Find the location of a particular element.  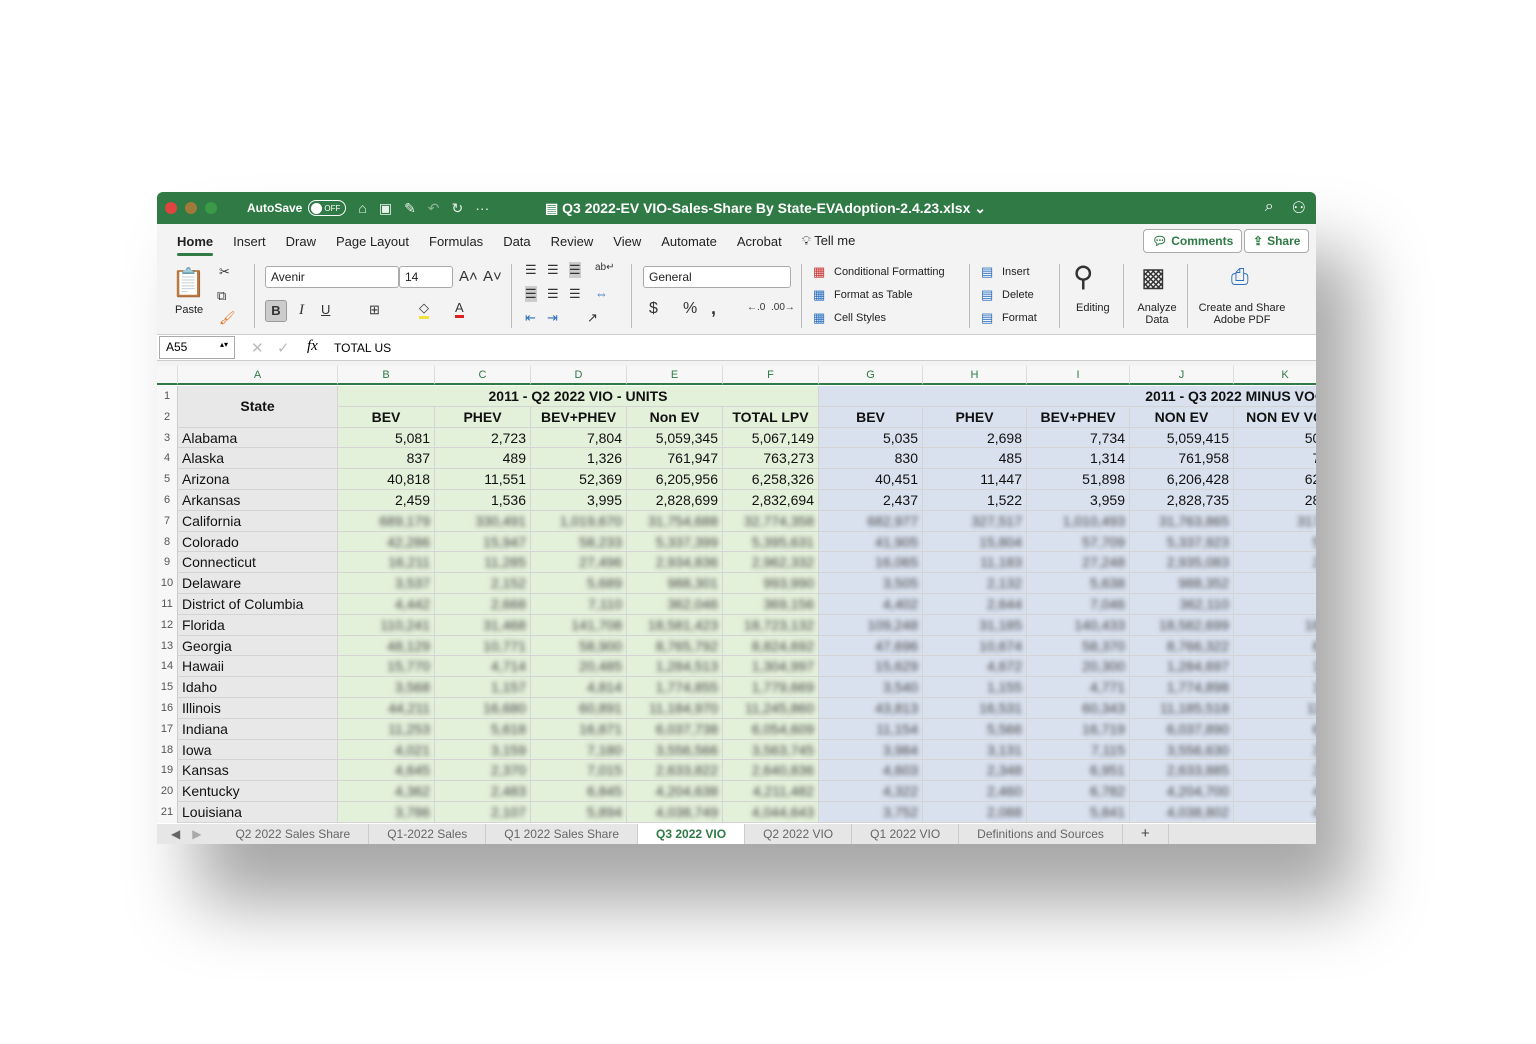

tell-me: 💡︎ Tell me is located at coordinates (829, 241).